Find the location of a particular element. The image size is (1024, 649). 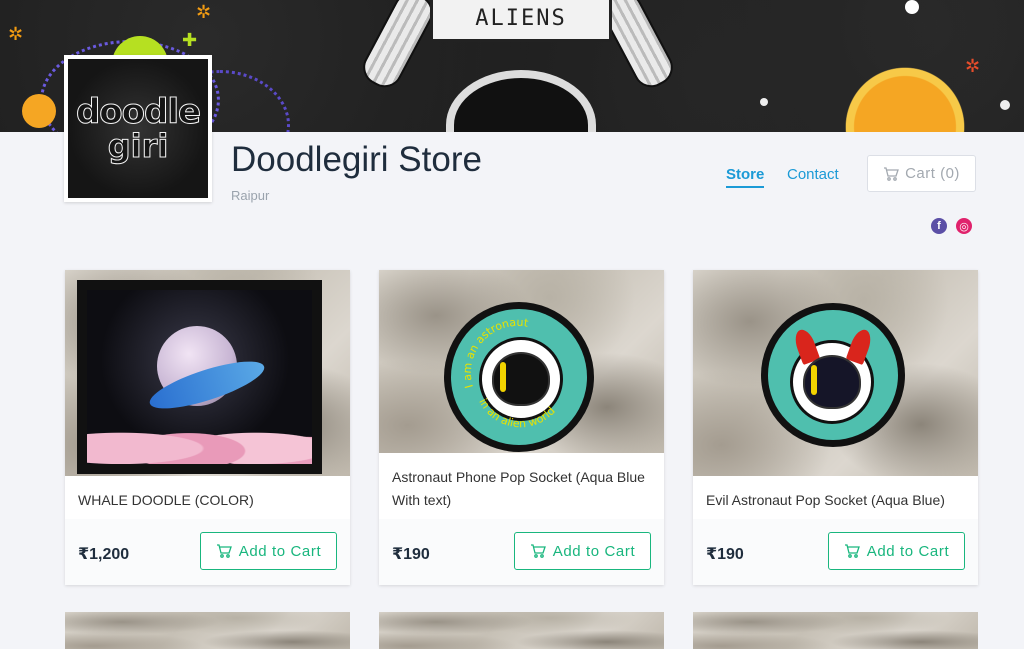

facebook-icon: f is located at coordinates (939, 226).